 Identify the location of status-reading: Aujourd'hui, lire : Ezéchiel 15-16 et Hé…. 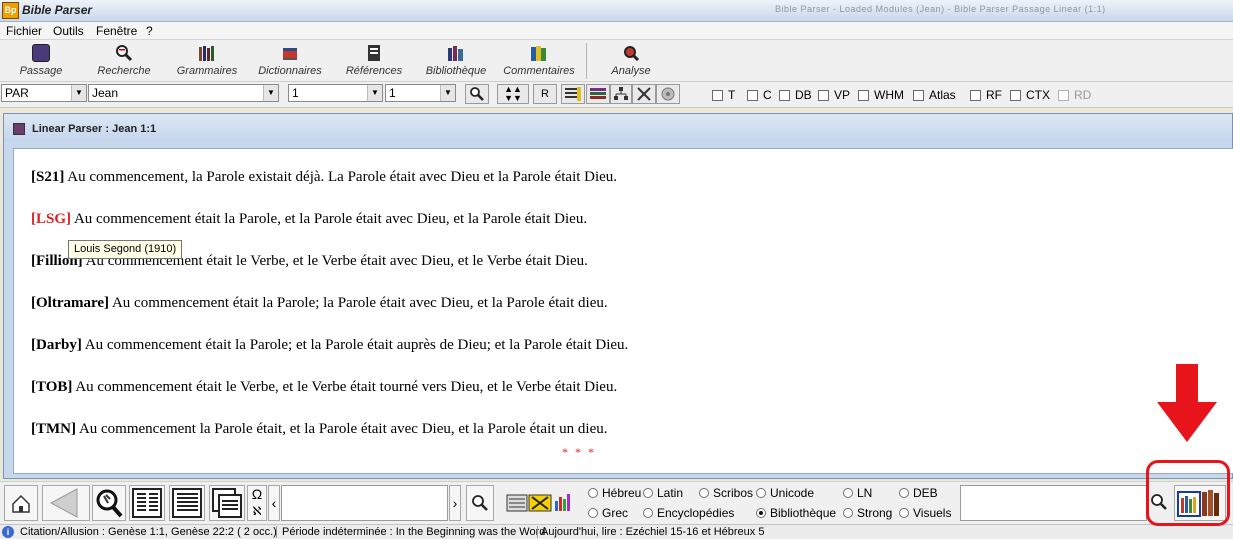
(653, 532).